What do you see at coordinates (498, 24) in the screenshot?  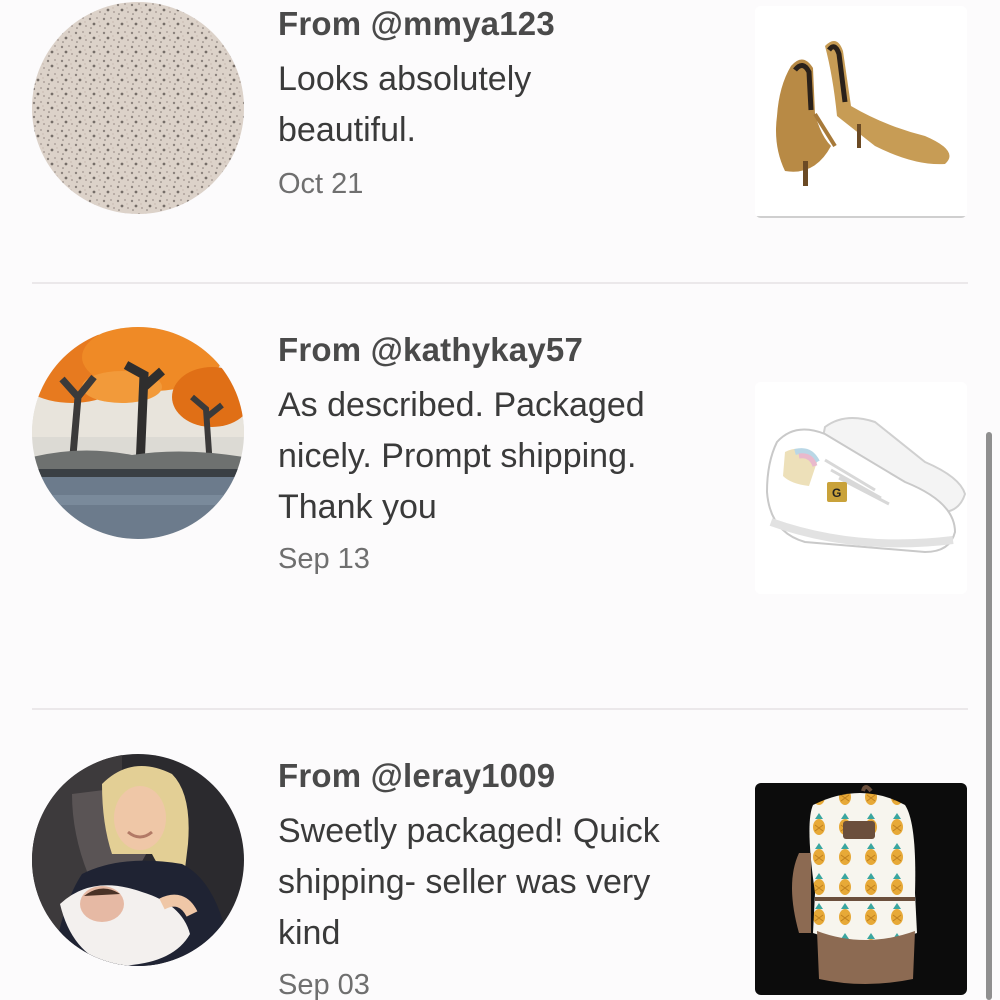 I see `reviewer-username: From @mmya123` at bounding box center [498, 24].